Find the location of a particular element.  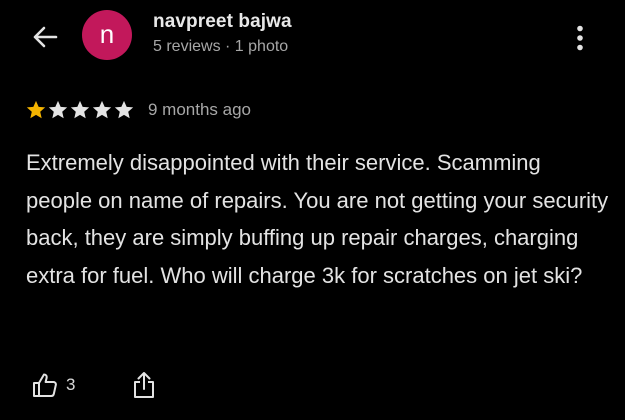

more-vert-icon is located at coordinates (580, 38).